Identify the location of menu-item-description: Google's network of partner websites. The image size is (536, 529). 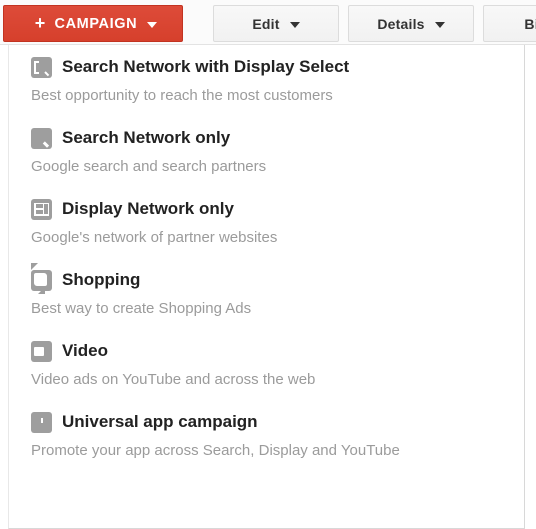
(154, 237).